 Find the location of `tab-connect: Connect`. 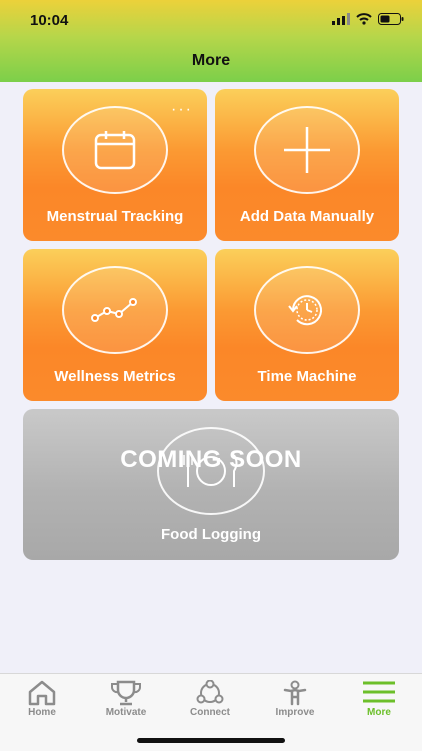

tab-connect: Connect is located at coordinates (210, 704).